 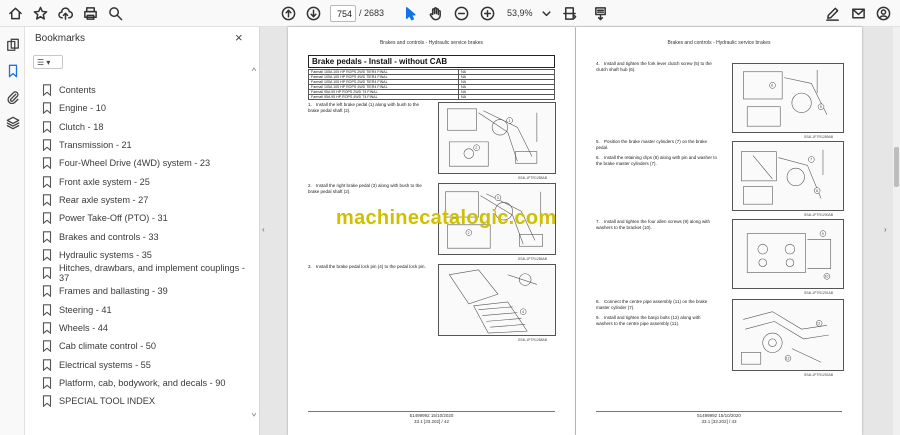 What do you see at coordinates (883, 13) in the screenshot?
I see `account-icon` at bounding box center [883, 13].